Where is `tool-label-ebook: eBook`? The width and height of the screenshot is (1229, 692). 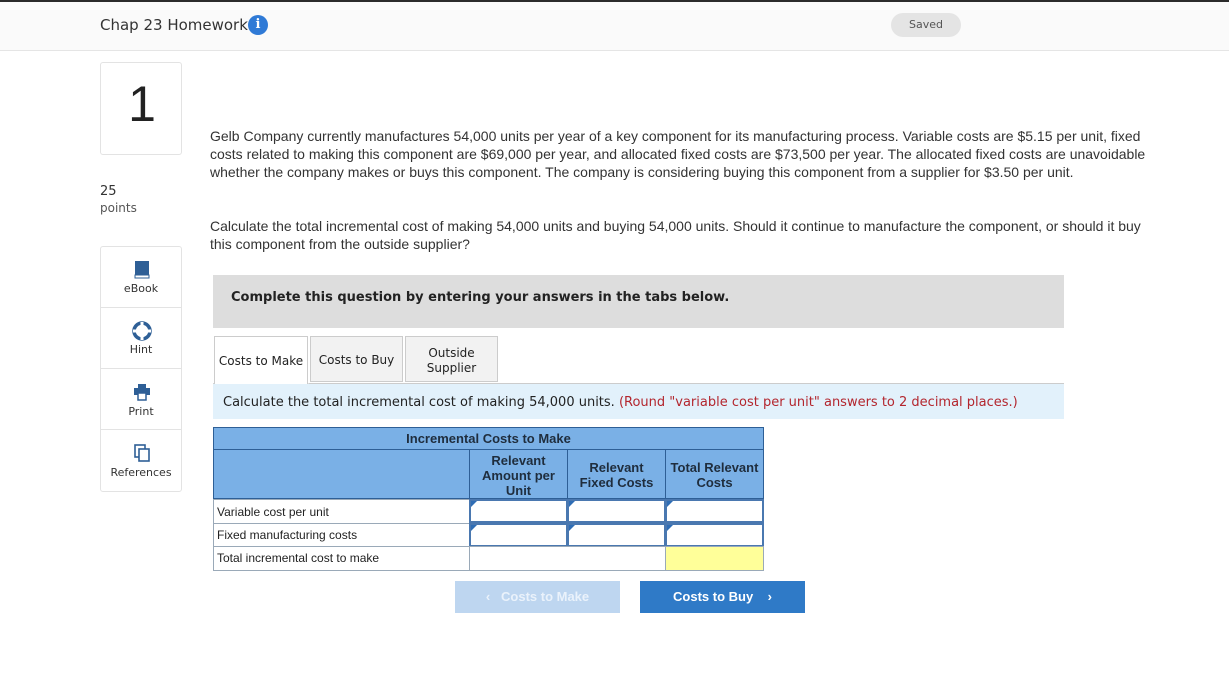
tool-label-ebook: eBook is located at coordinates (141, 288).